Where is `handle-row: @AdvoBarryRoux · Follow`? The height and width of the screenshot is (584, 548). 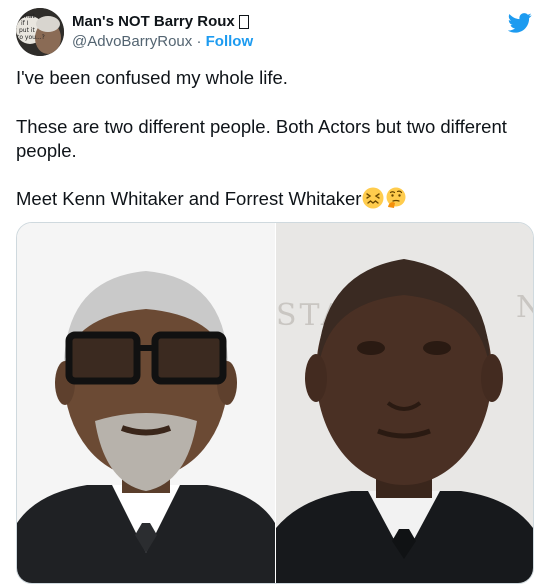
handle-row: @AdvoBarryRoux · Follow is located at coordinates (162, 42).